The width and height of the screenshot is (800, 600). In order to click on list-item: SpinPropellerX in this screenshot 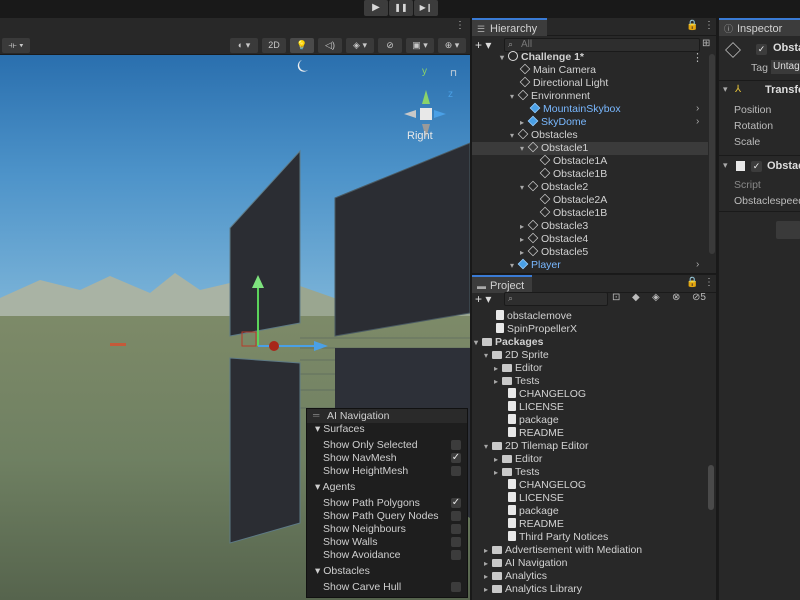, I will do `click(536, 329)`.